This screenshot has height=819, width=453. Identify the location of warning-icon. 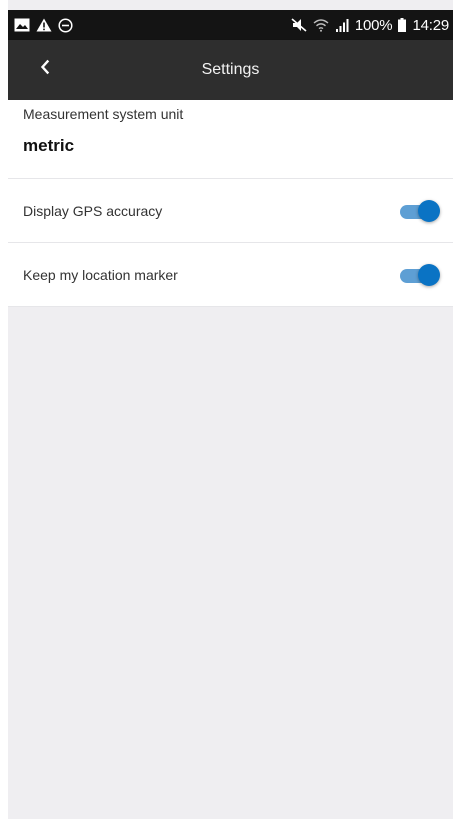
(44, 25).